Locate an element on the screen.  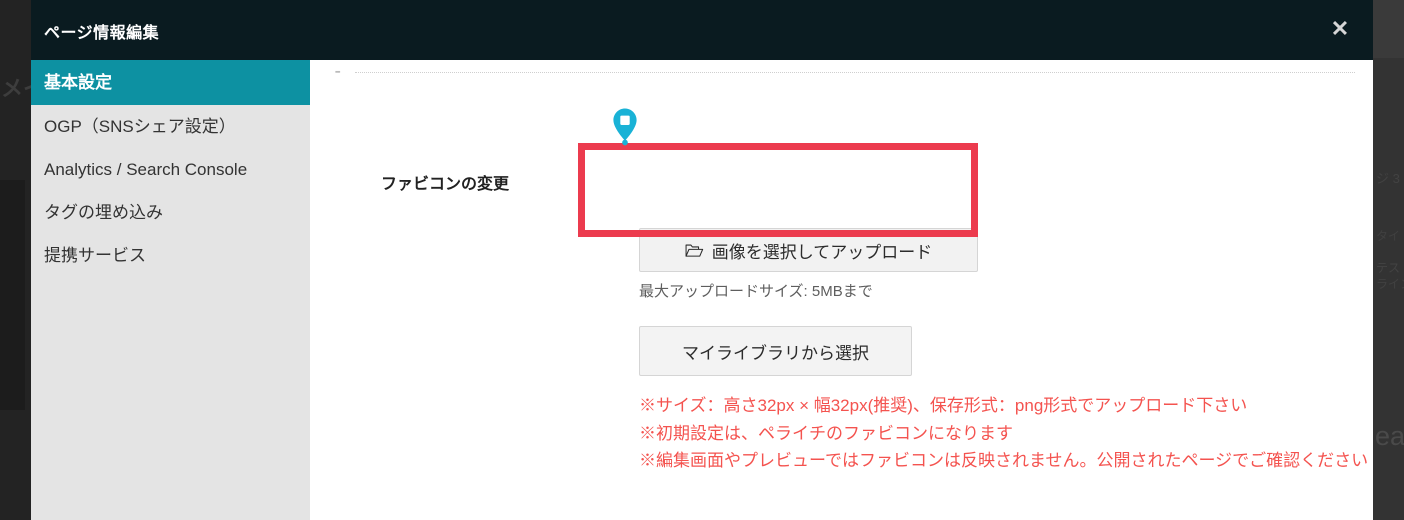
sidebar-item-partner-services: 提携サービス is located at coordinates (170, 255).